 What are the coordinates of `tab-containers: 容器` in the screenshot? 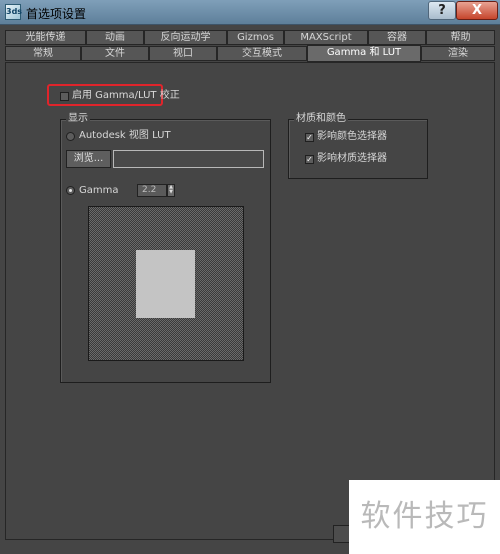 It's located at (397, 37).